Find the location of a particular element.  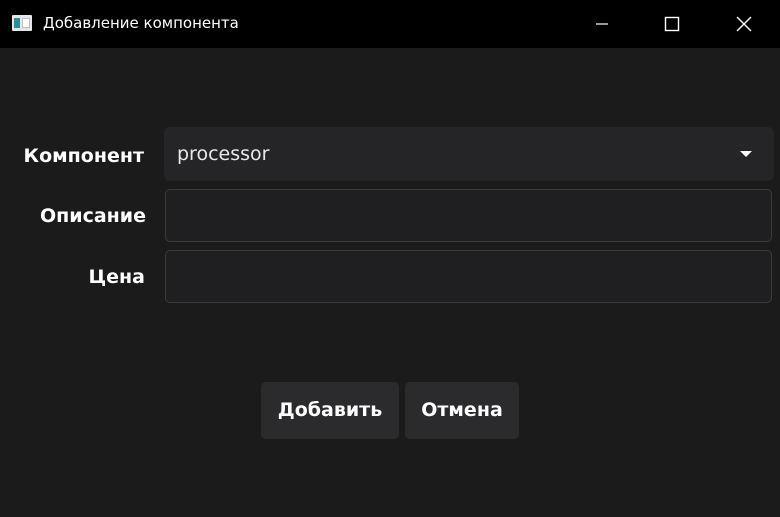

minimize-button is located at coordinates (602, 24).